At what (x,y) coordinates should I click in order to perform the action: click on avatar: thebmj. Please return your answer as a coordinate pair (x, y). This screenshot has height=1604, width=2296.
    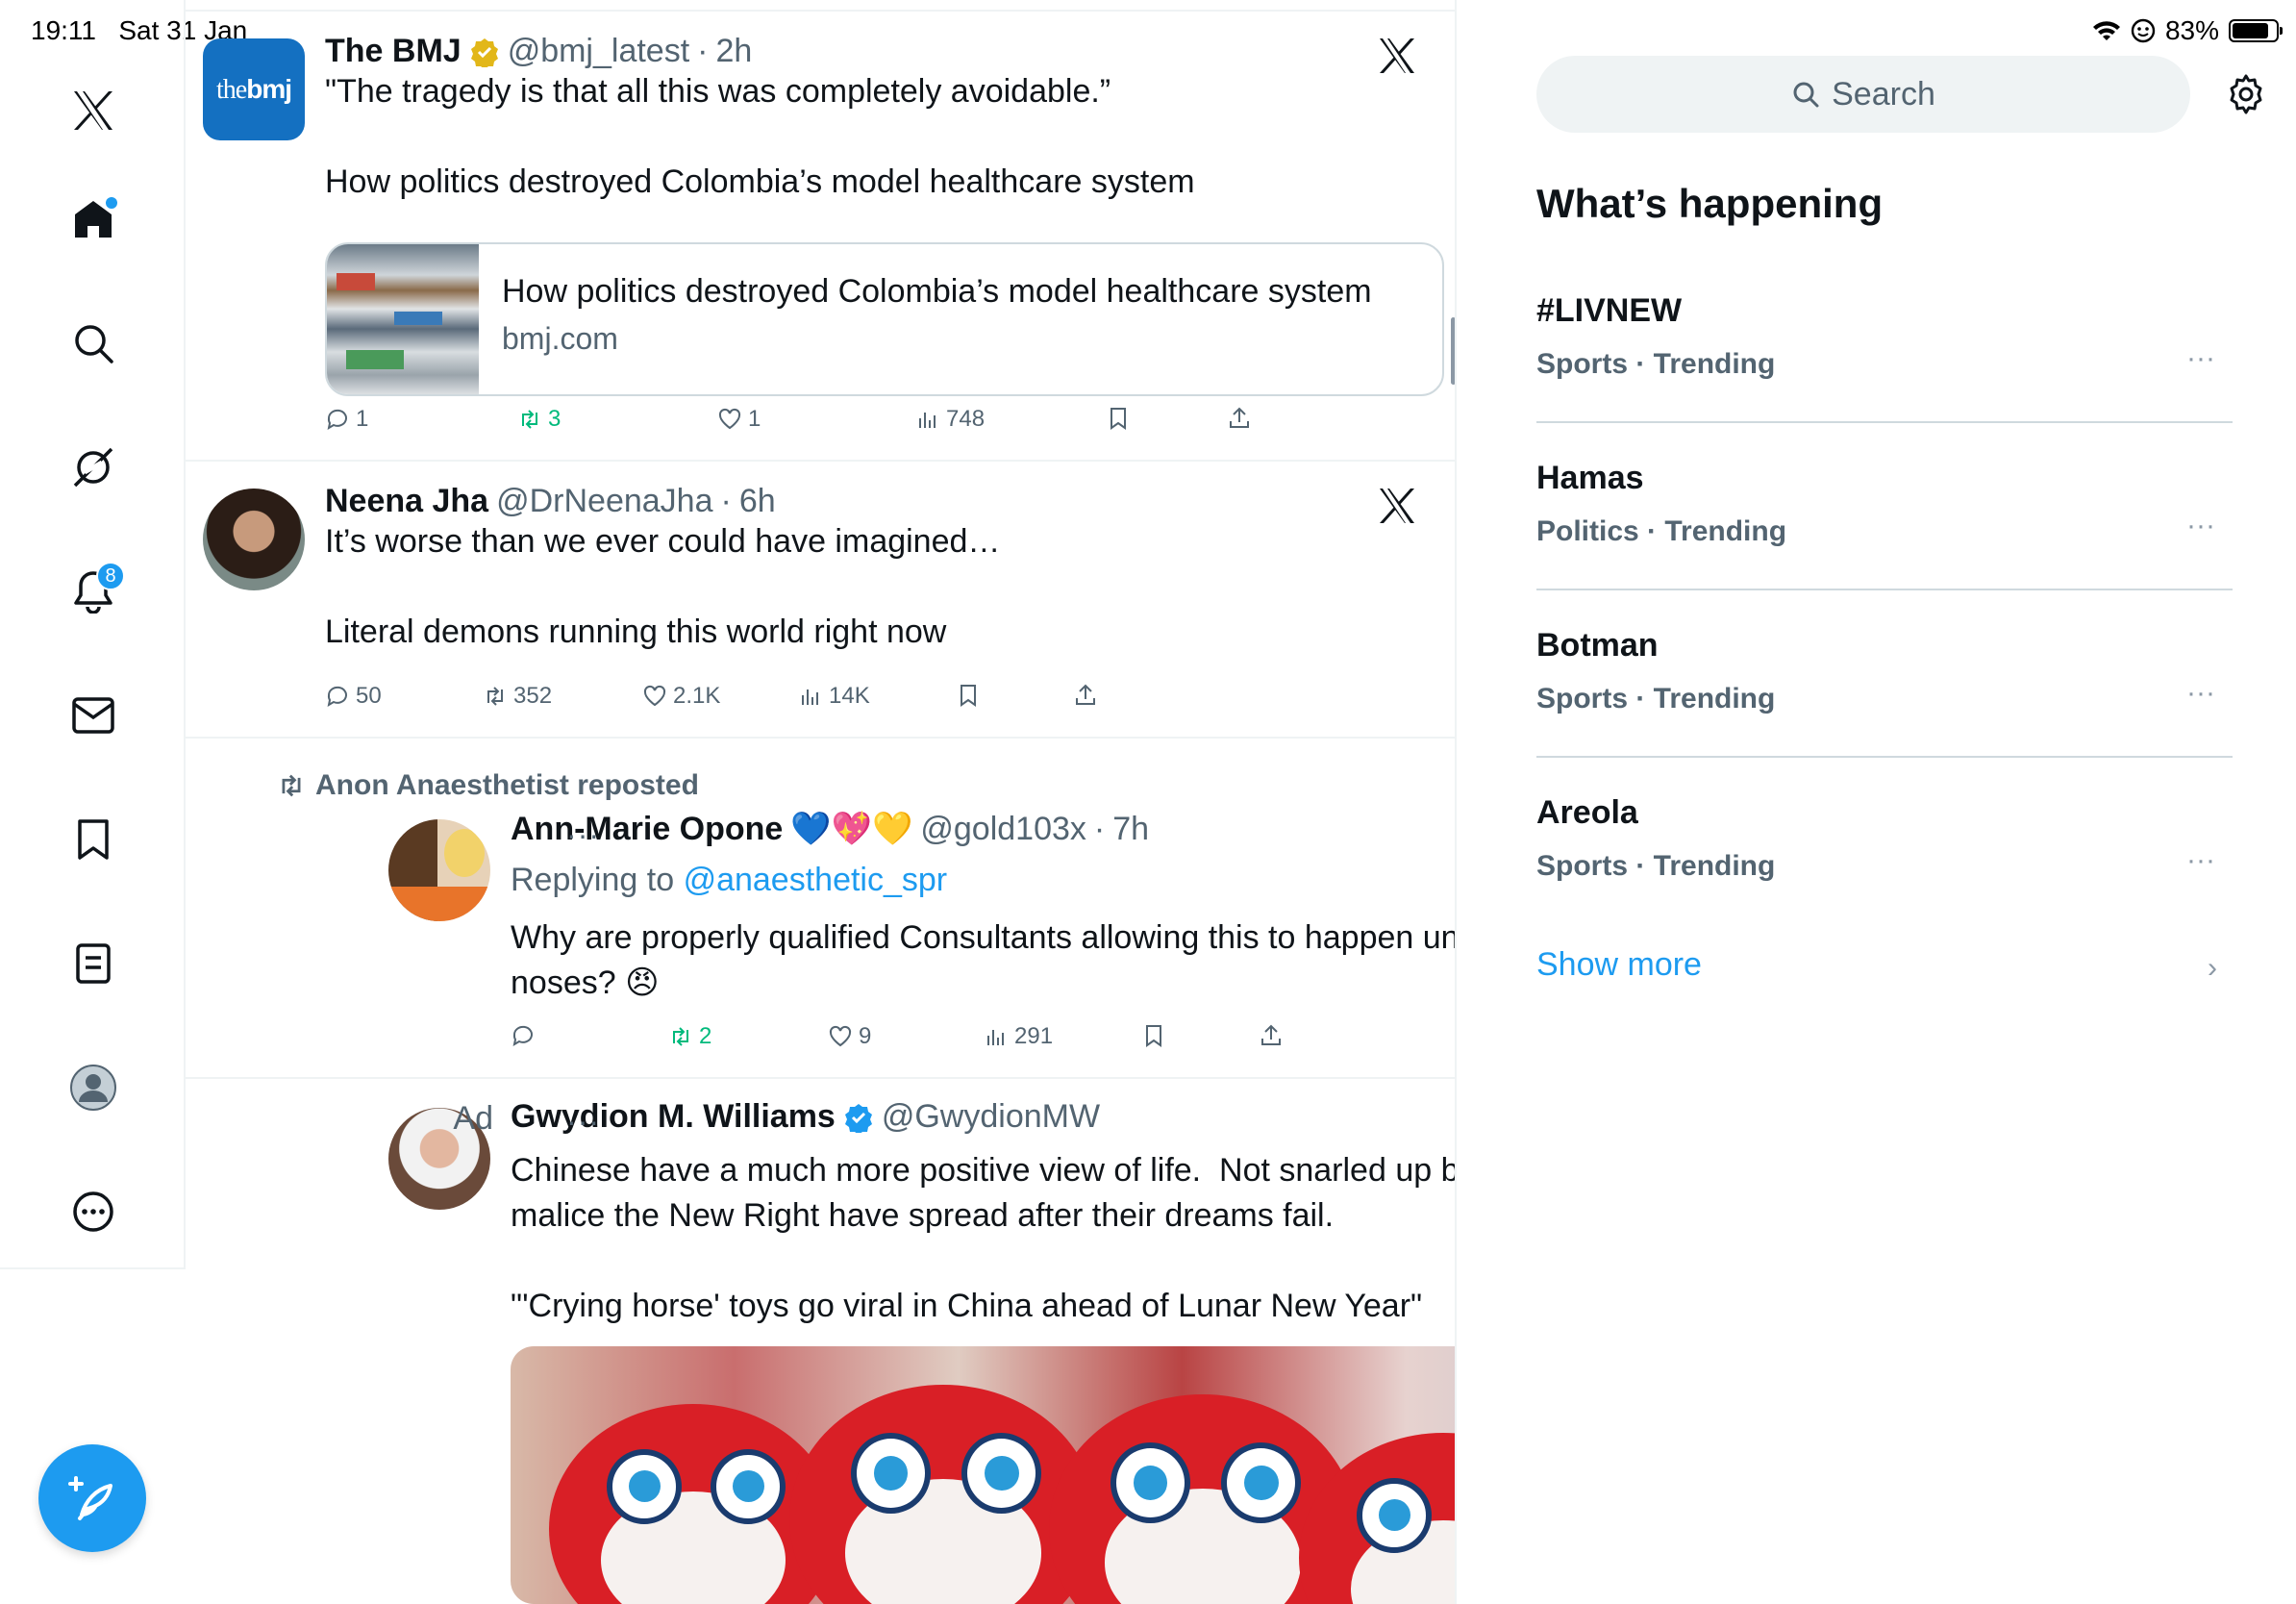
    Looking at the image, I should click on (254, 89).